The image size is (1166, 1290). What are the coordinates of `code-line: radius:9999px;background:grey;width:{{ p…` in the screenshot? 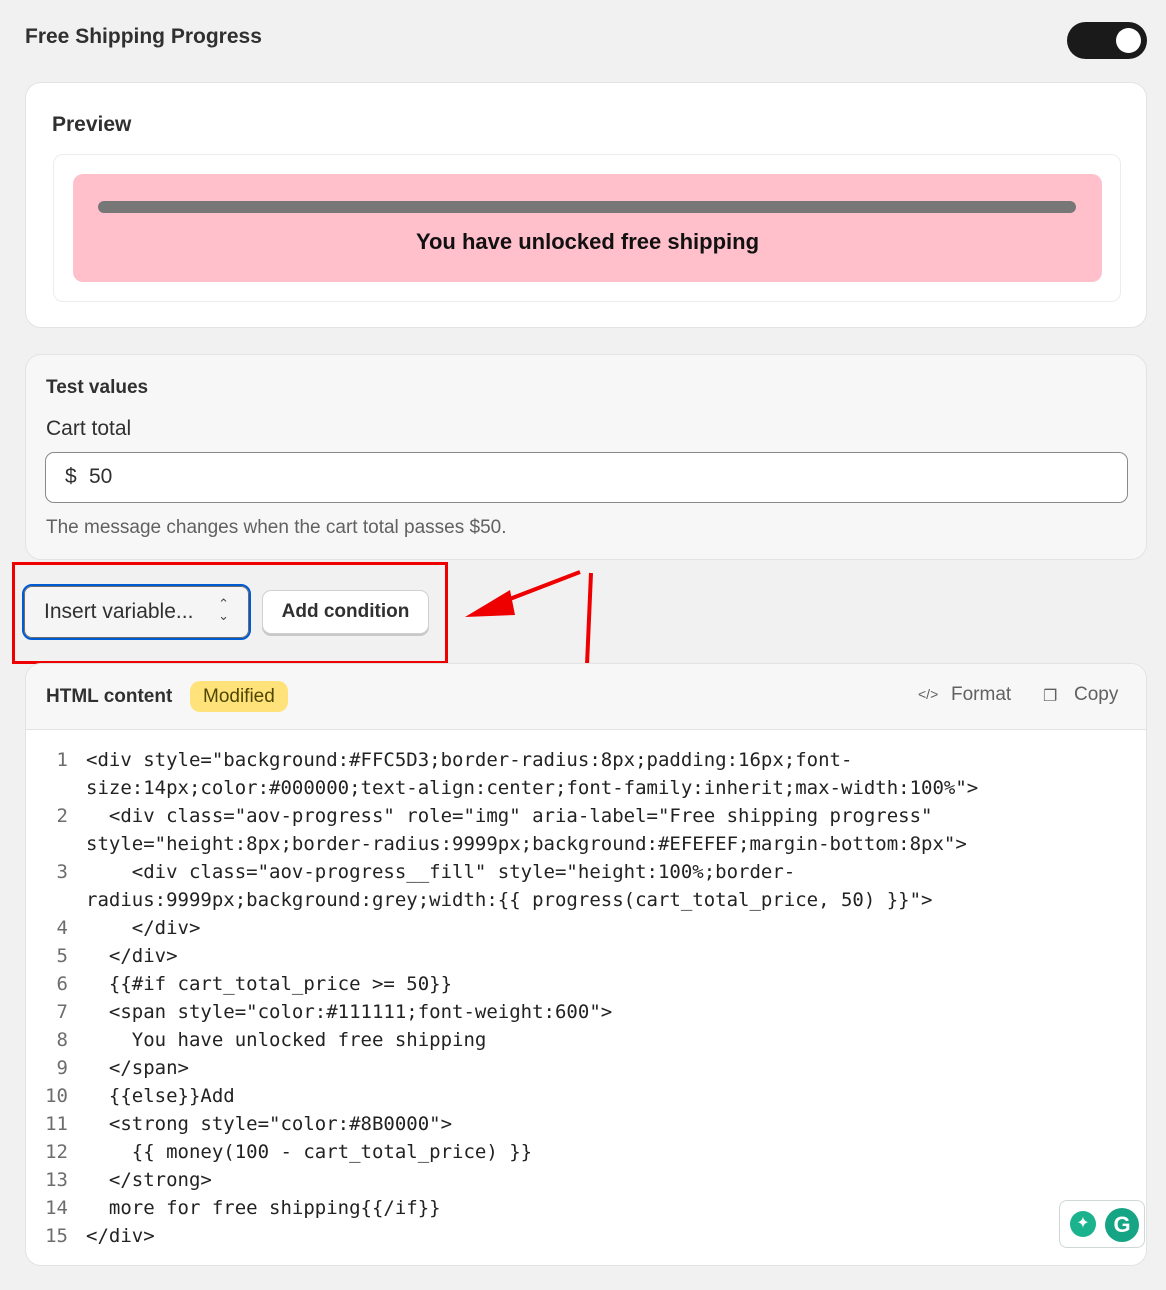 It's located at (509, 900).